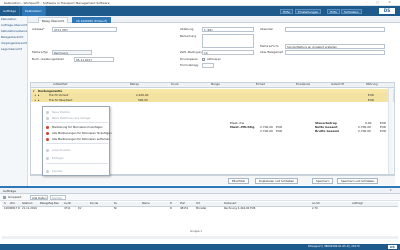 Image resolution: width=400 pixels, height=250 pixels. Describe the element at coordinates (38, 100) in the screenshot. I see `row-select-icon: ▸` at that location.